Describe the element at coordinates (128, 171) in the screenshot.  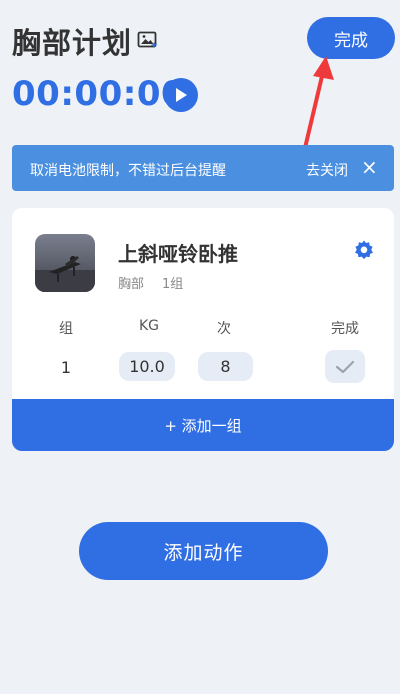
I see `banner-text: 取消电池限制，不错过后台提醒` at that location.